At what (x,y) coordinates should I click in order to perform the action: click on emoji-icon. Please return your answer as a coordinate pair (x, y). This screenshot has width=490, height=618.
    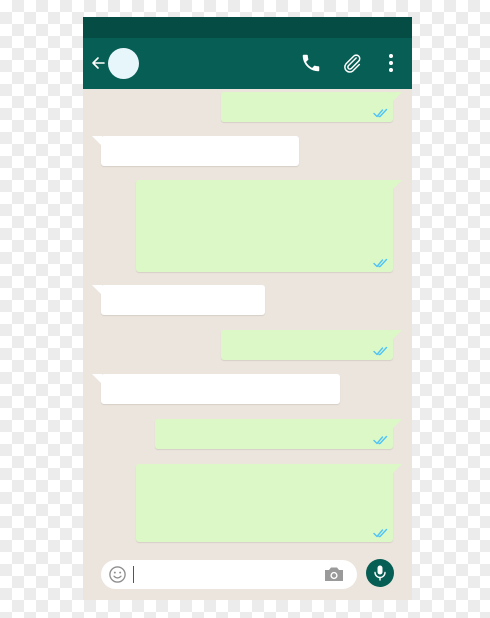
    Looking at the image, I should click on (117, 574).